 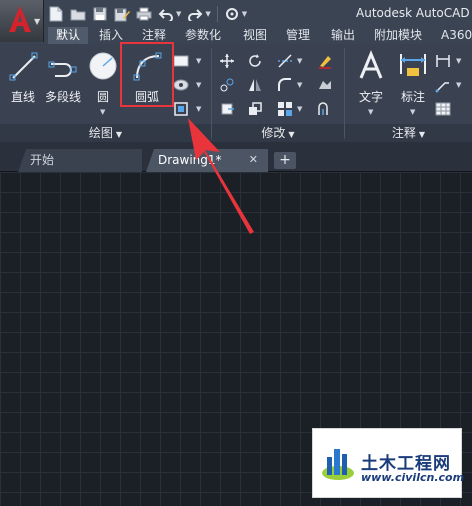 I want to click on arc-tool-highlight, so click(x=147, y=74).